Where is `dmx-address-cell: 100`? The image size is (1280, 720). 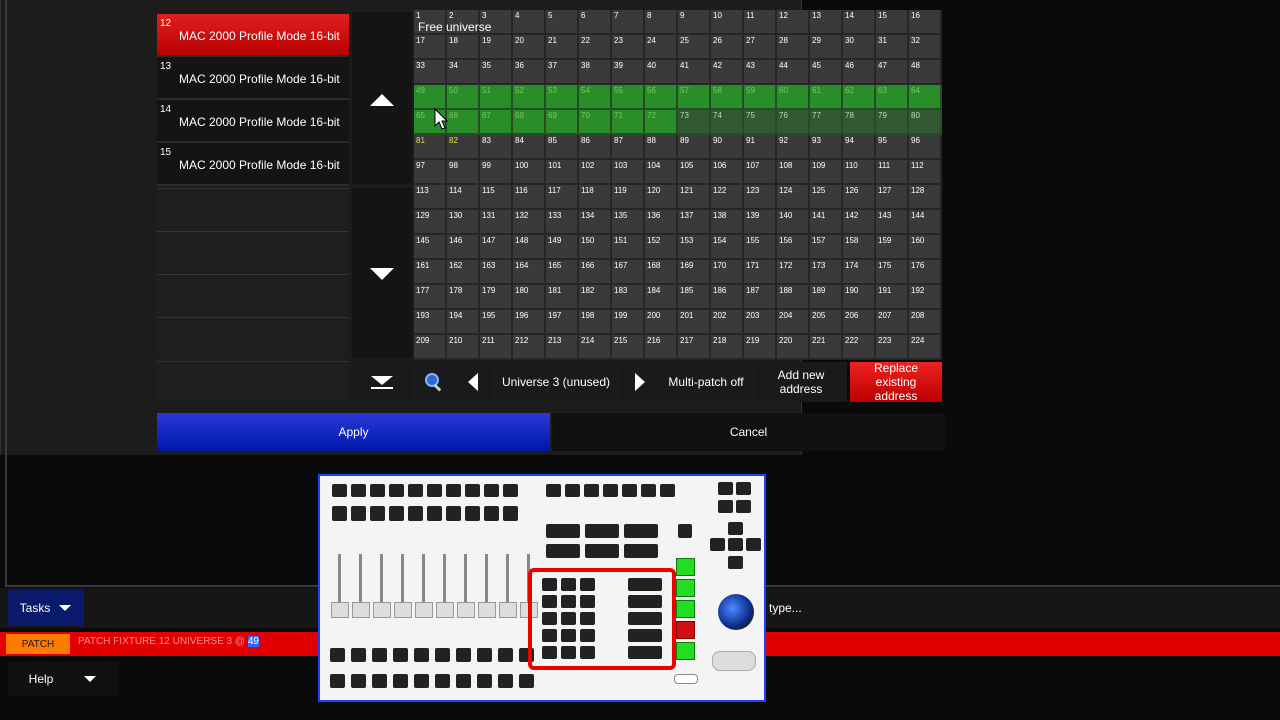 dmx-address-cell: 100 is located at coordinates (529, 172).